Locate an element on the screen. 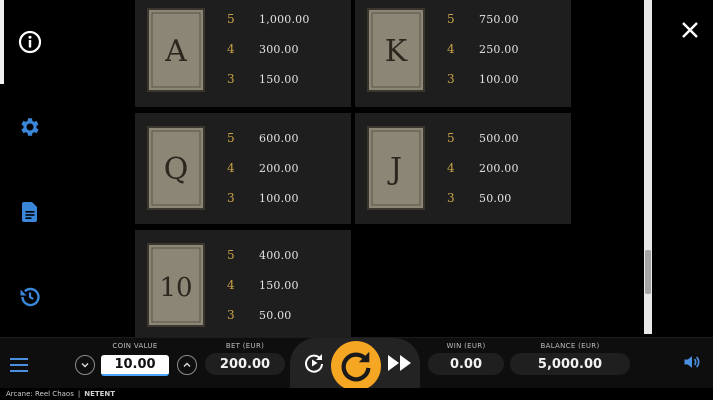 This screenshot has width=713, height=400. paytable-card-j: J 5 500.00 4 200.00 3 50.00 is located at coordinates (463, 168).